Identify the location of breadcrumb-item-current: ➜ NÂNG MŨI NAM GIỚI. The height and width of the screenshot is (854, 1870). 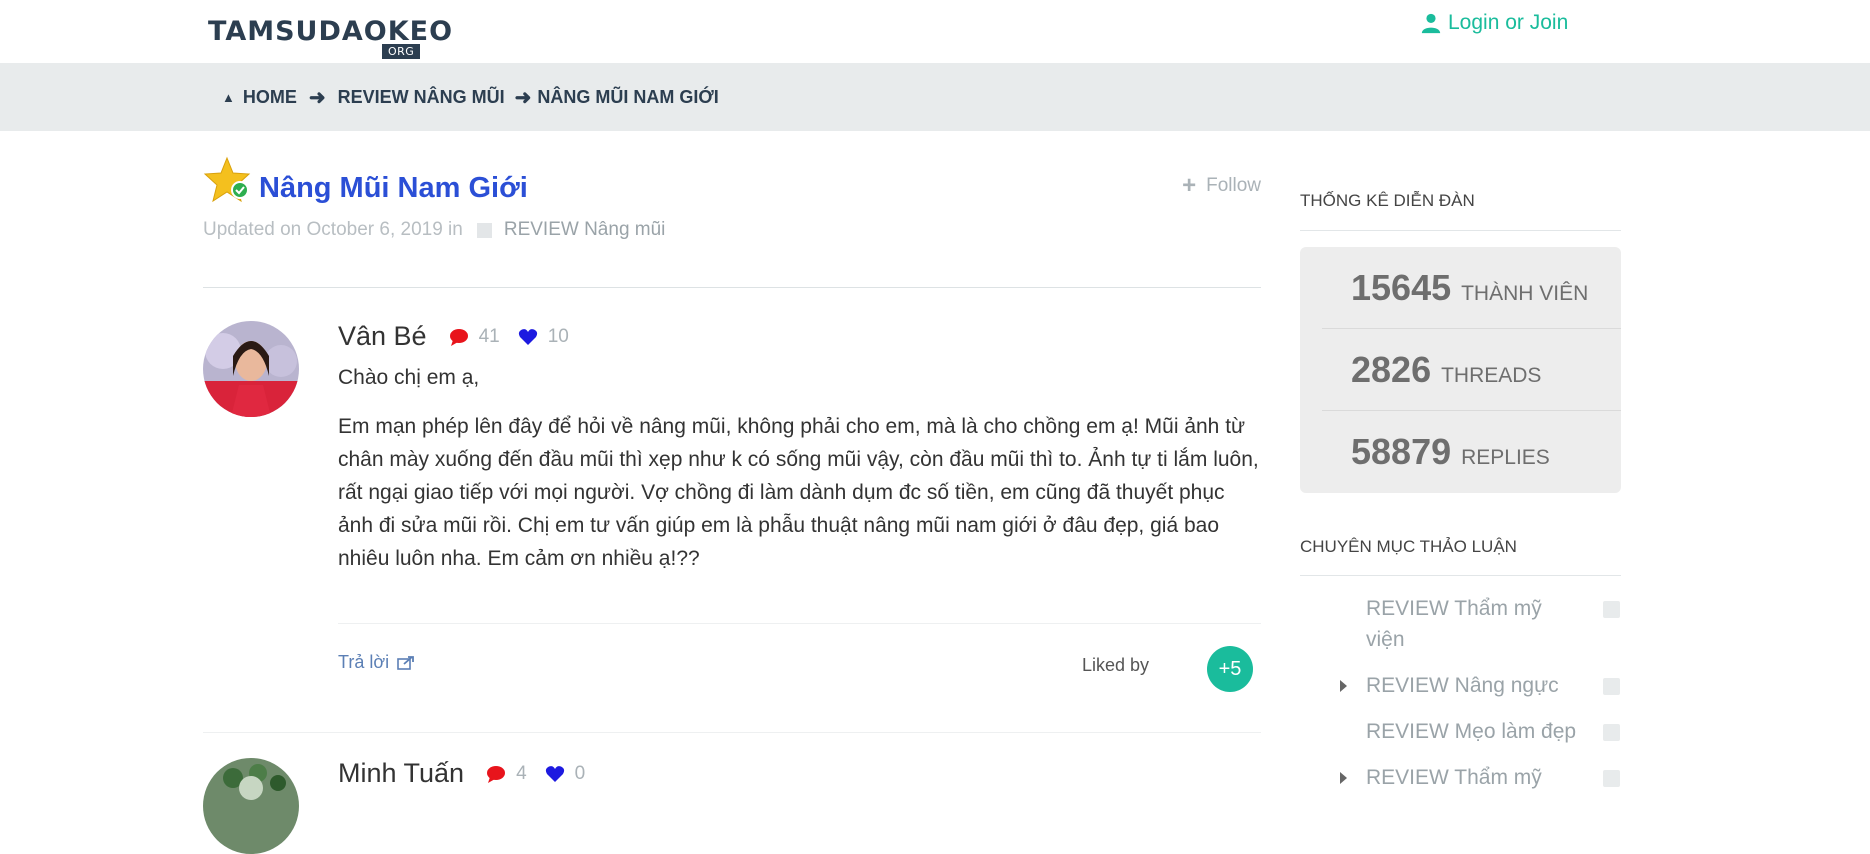
(612, 97).